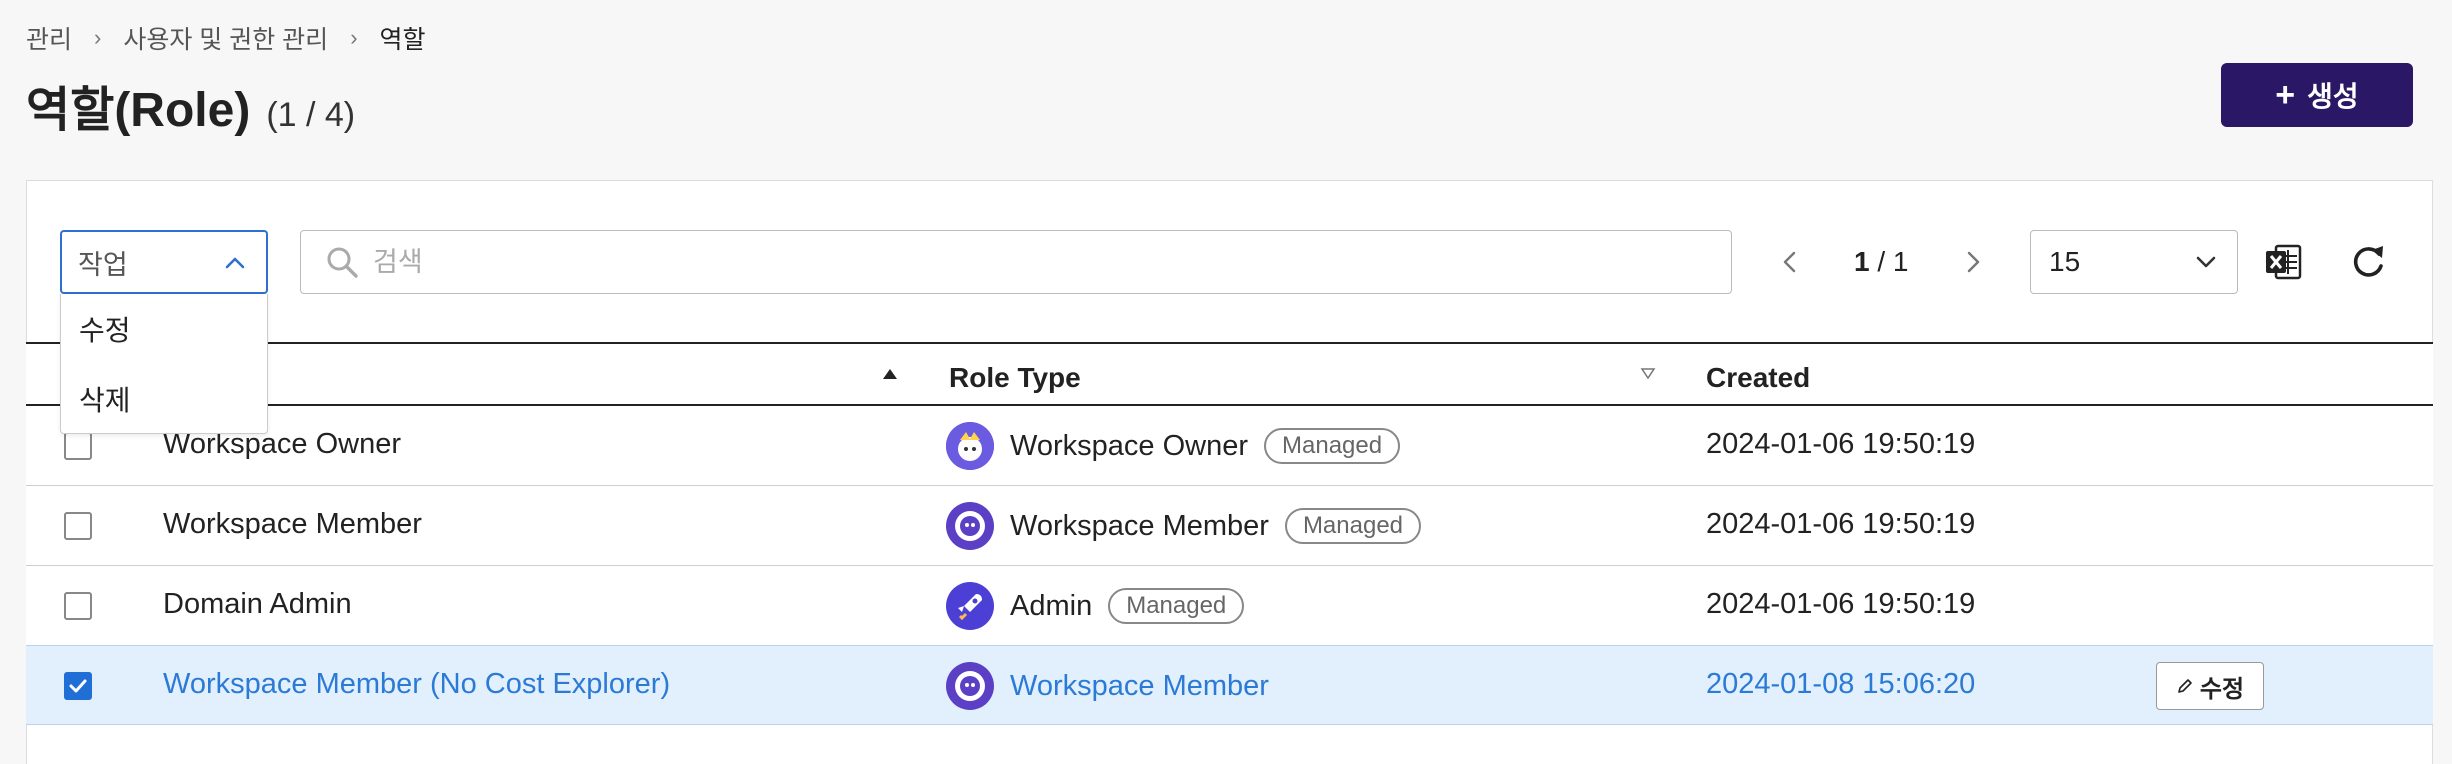 Image resolution: width=2452 pixels, height=764 pixels. What do you see at coordinates (164, 262) in the screenshot?
I see `action-select: 작업` at bounding box center [164, 262].